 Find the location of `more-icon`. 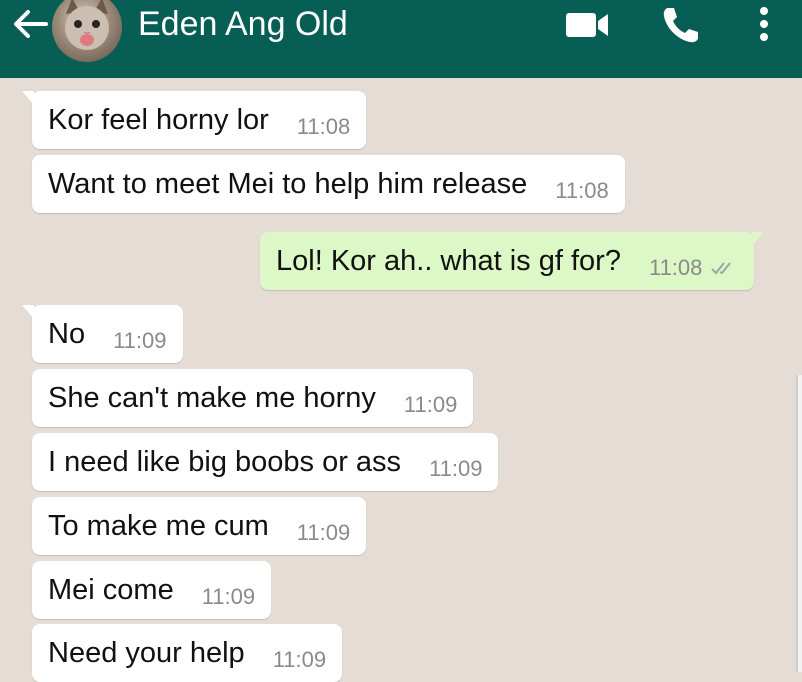

more-icon is located at coordinates (764, 24).